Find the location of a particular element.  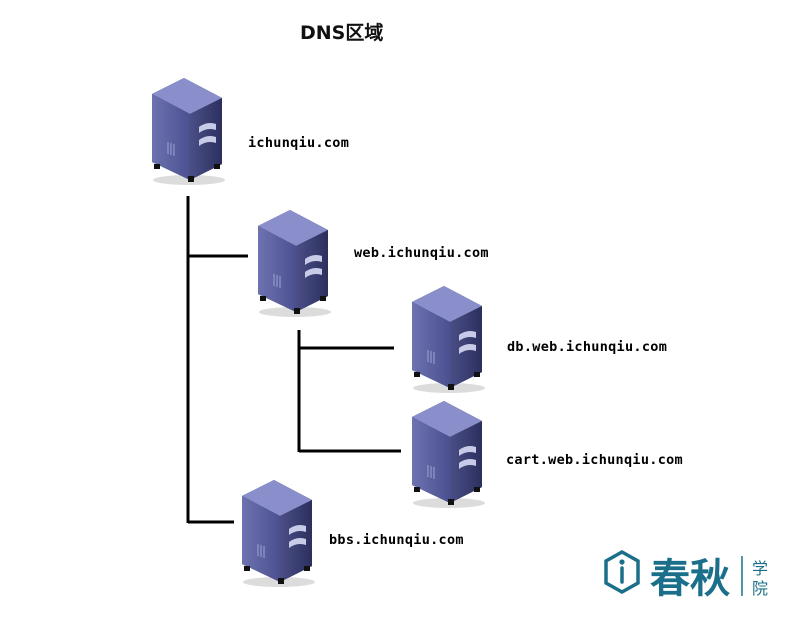

node-label-web: web.ichunqiu.com is located at coordinates (421, 253).